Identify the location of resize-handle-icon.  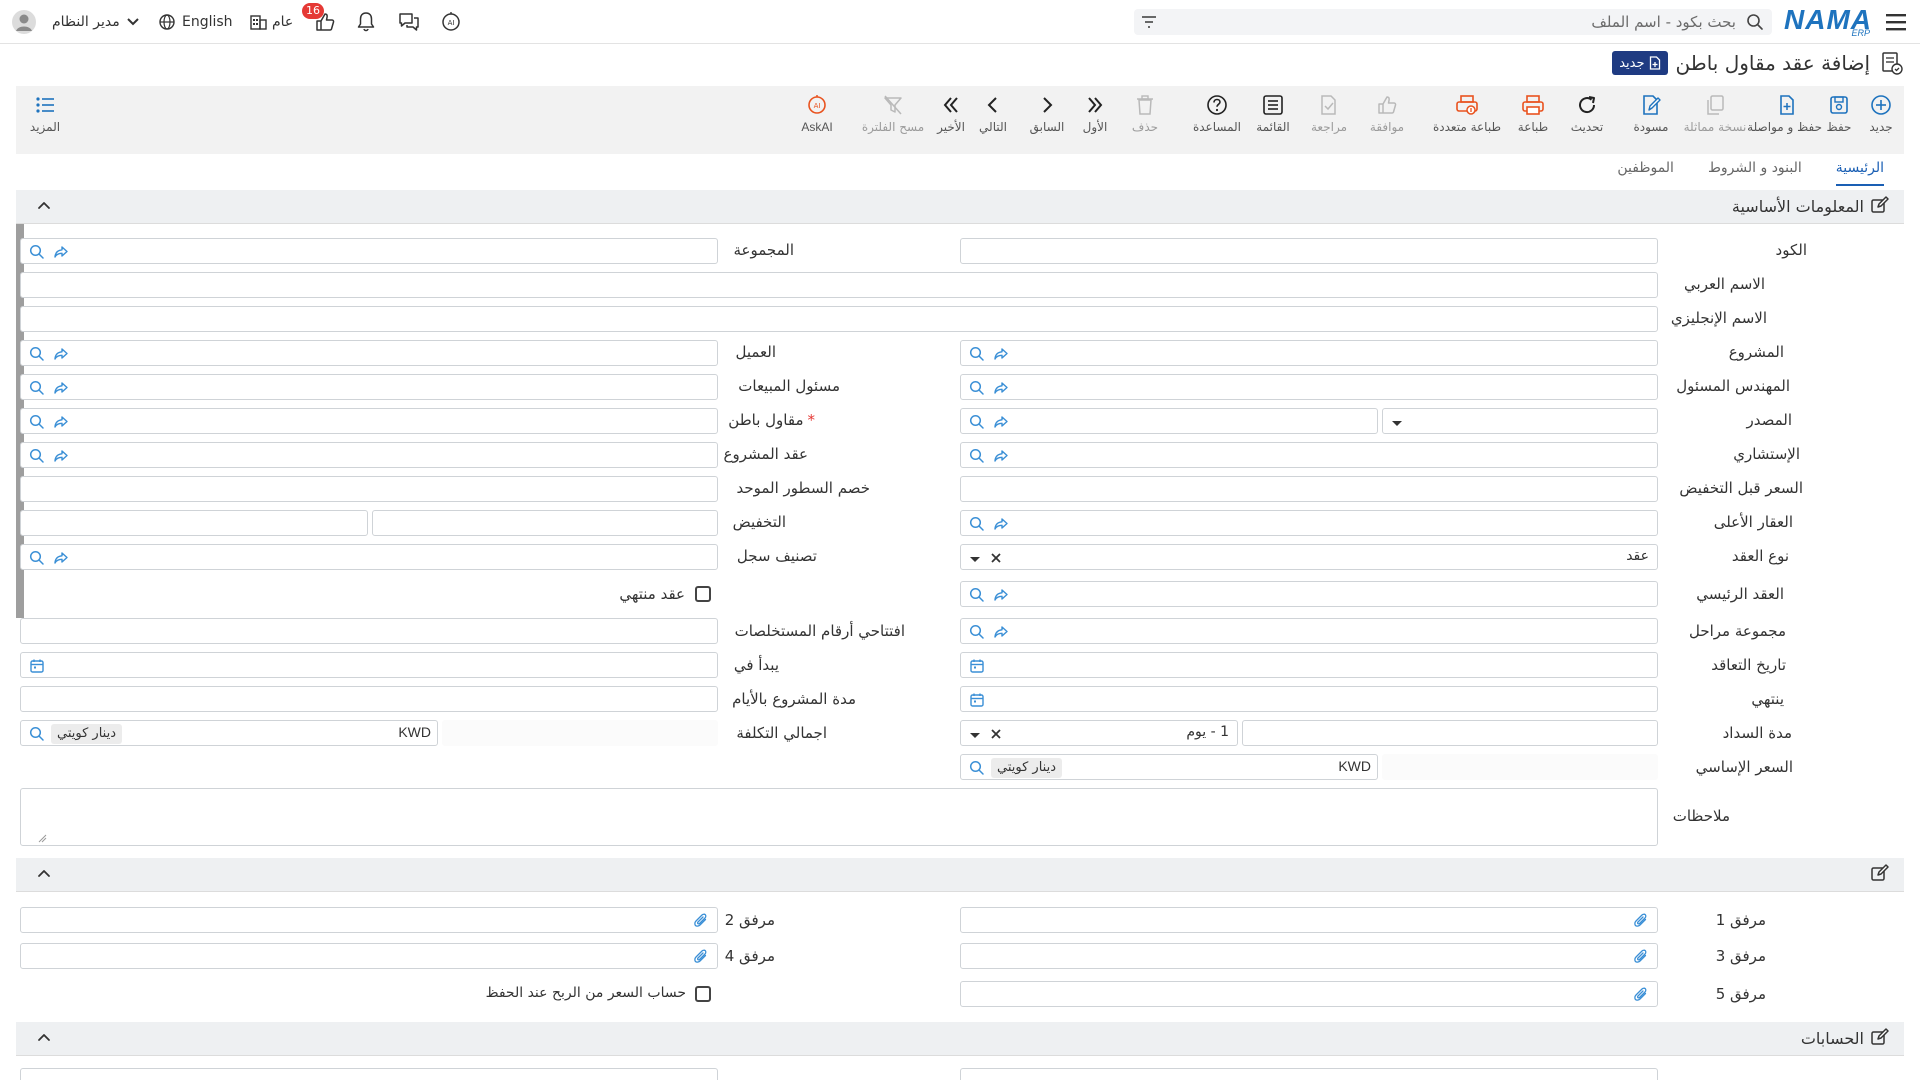
(42, 838).